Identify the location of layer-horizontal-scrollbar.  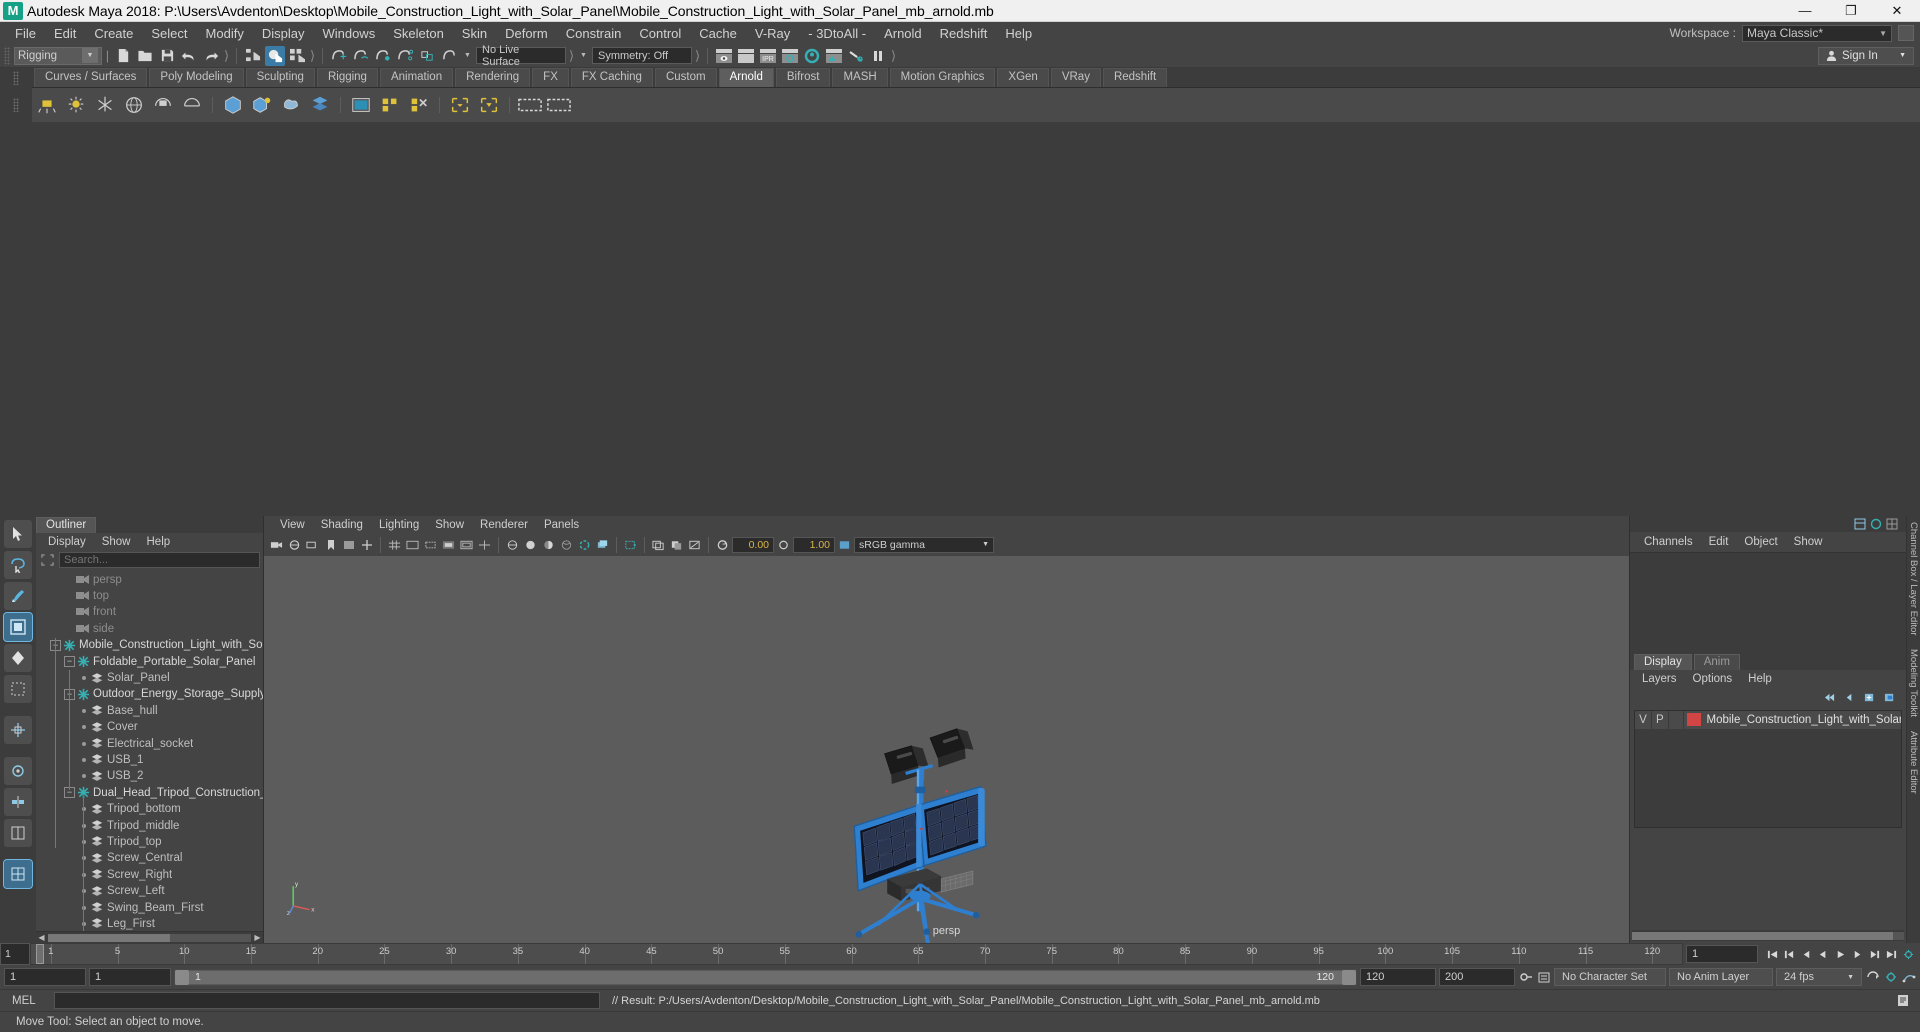
(1768, 935).